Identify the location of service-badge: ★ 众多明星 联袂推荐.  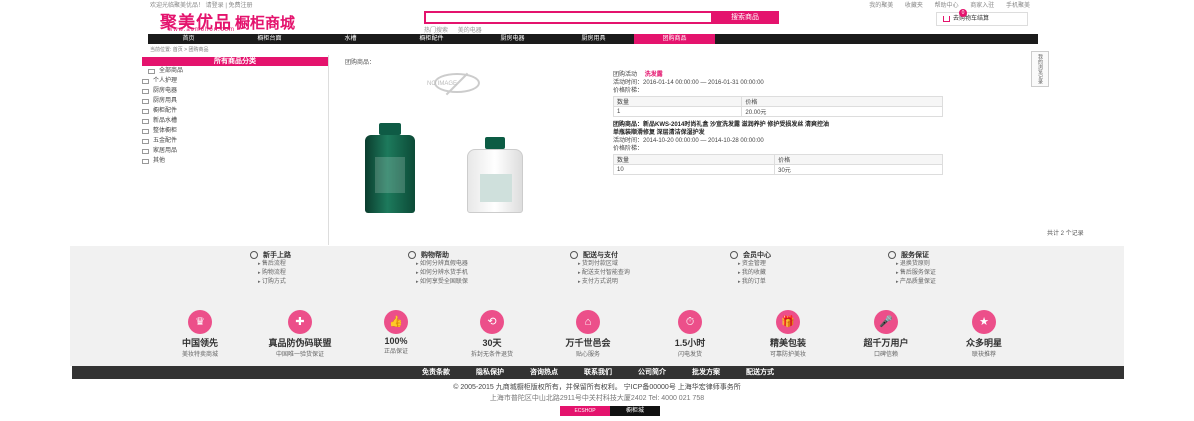
(984, 334).